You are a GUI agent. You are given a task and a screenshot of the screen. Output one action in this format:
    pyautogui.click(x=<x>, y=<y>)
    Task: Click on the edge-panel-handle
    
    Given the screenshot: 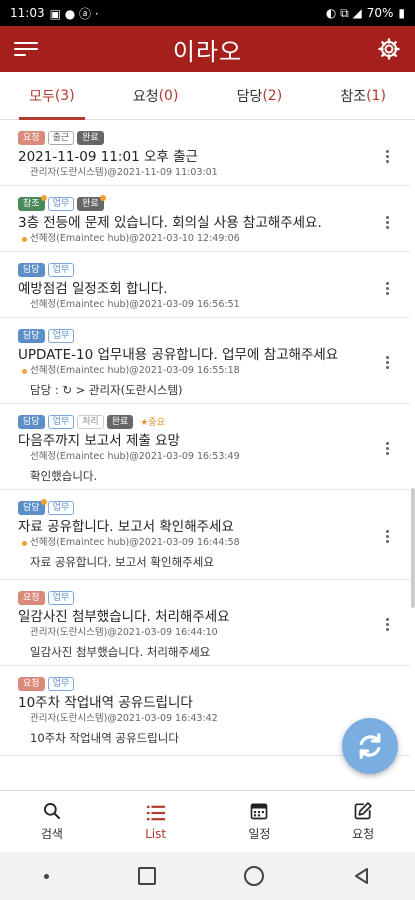 What is the action you would take?
    pyautogui.click(x=413, y=548)
    